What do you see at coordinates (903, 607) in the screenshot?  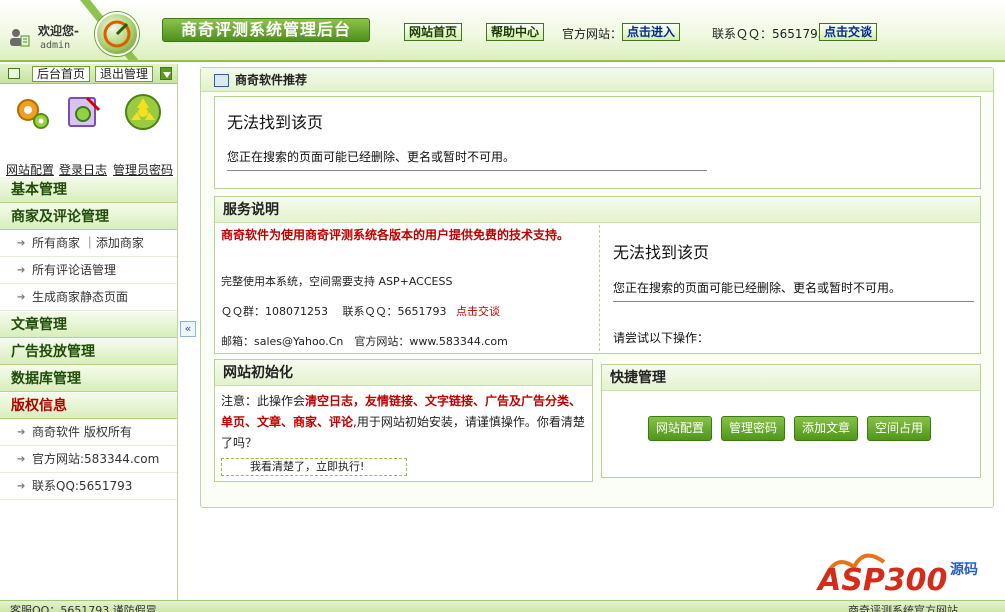 I see `footer-official-site: 商奇评测系统官方网站` at bounding box center [903, 607].